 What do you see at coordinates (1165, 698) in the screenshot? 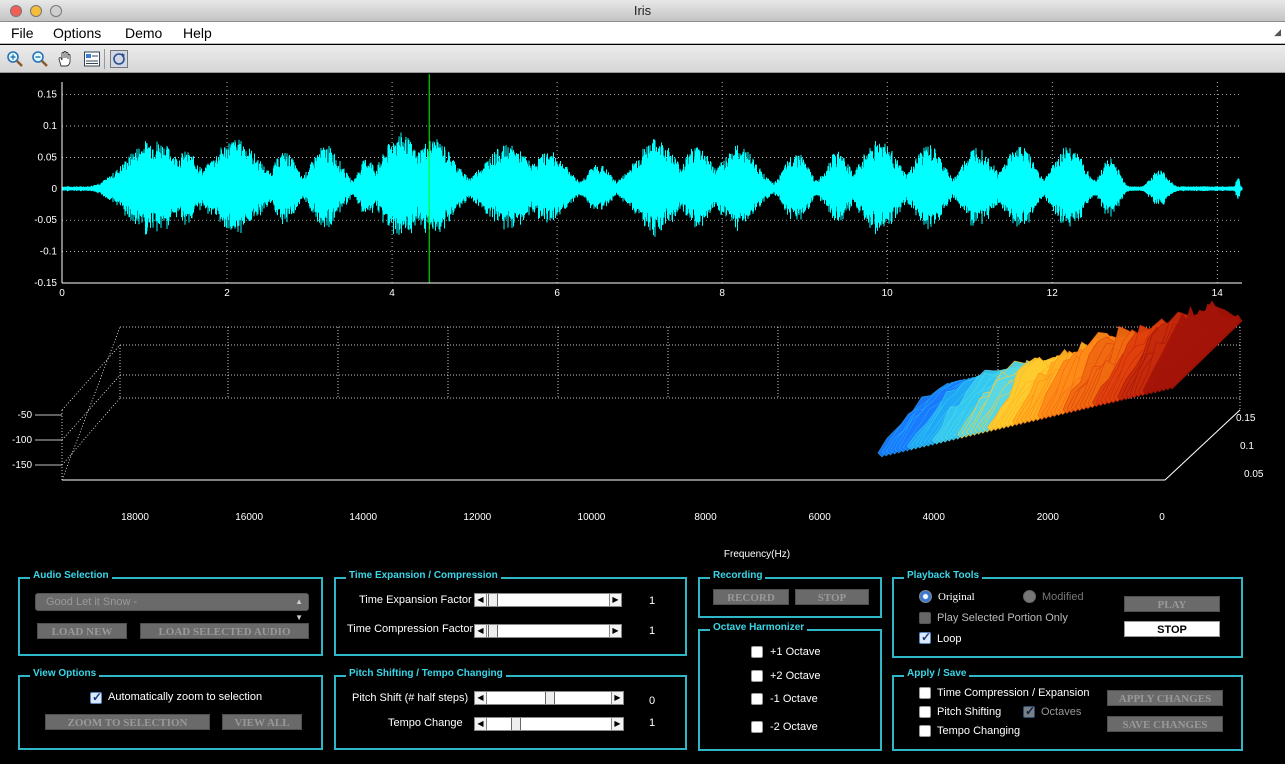
I see `apply-changes-button: APPLY CHANGES` at bounding box center [1165, 698].